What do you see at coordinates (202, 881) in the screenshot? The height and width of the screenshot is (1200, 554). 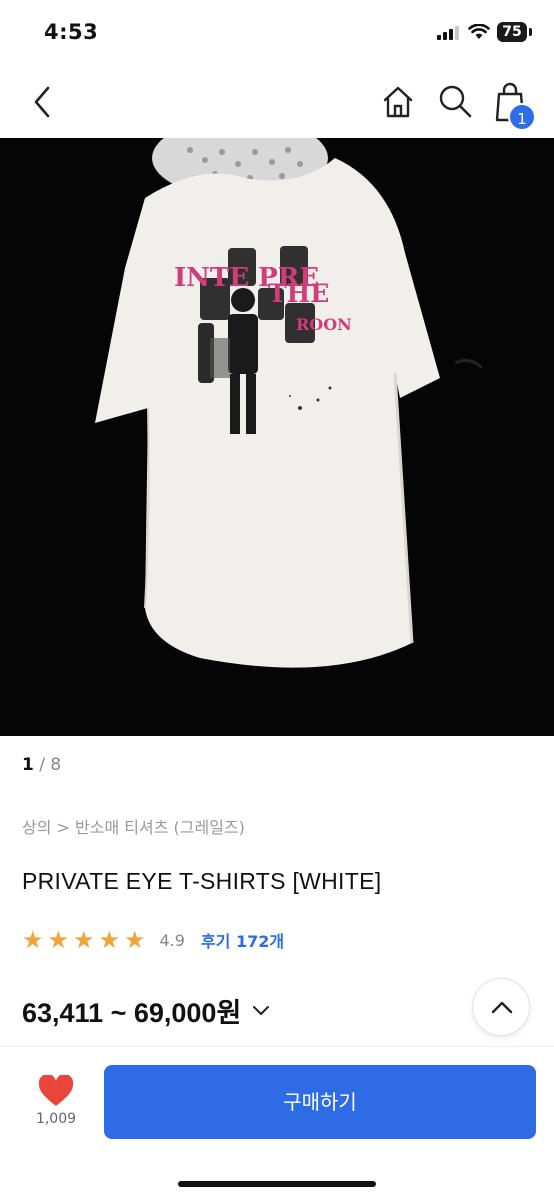 I see `product-title: PRIVATE EYE T-SHIRTS [WHITE]` at bounding box center [202, 881].